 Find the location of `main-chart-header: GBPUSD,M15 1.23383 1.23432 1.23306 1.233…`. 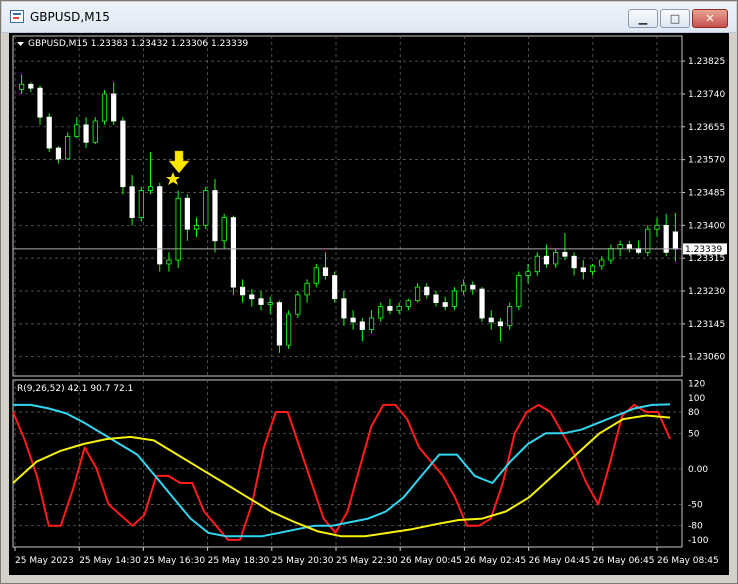

main-chart-header: GBPUSD,M15 1.23383 1.23432 1.23306 1.233… is located at coordinates (138, 44).